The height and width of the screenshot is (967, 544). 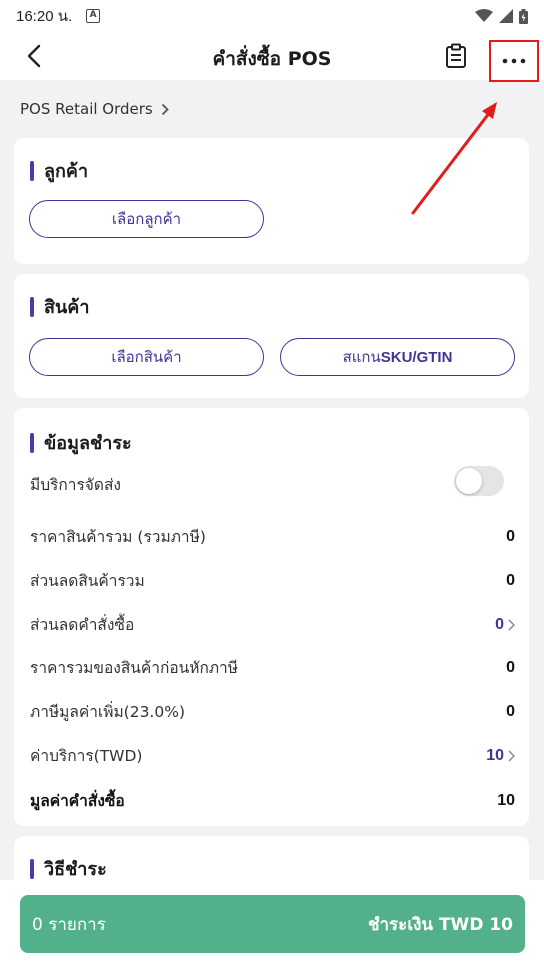 What do you see at coordinates (272, 16) in the screenshot?
I see `status-bar: 16:20 น. A` at bounding box center [272, 16].